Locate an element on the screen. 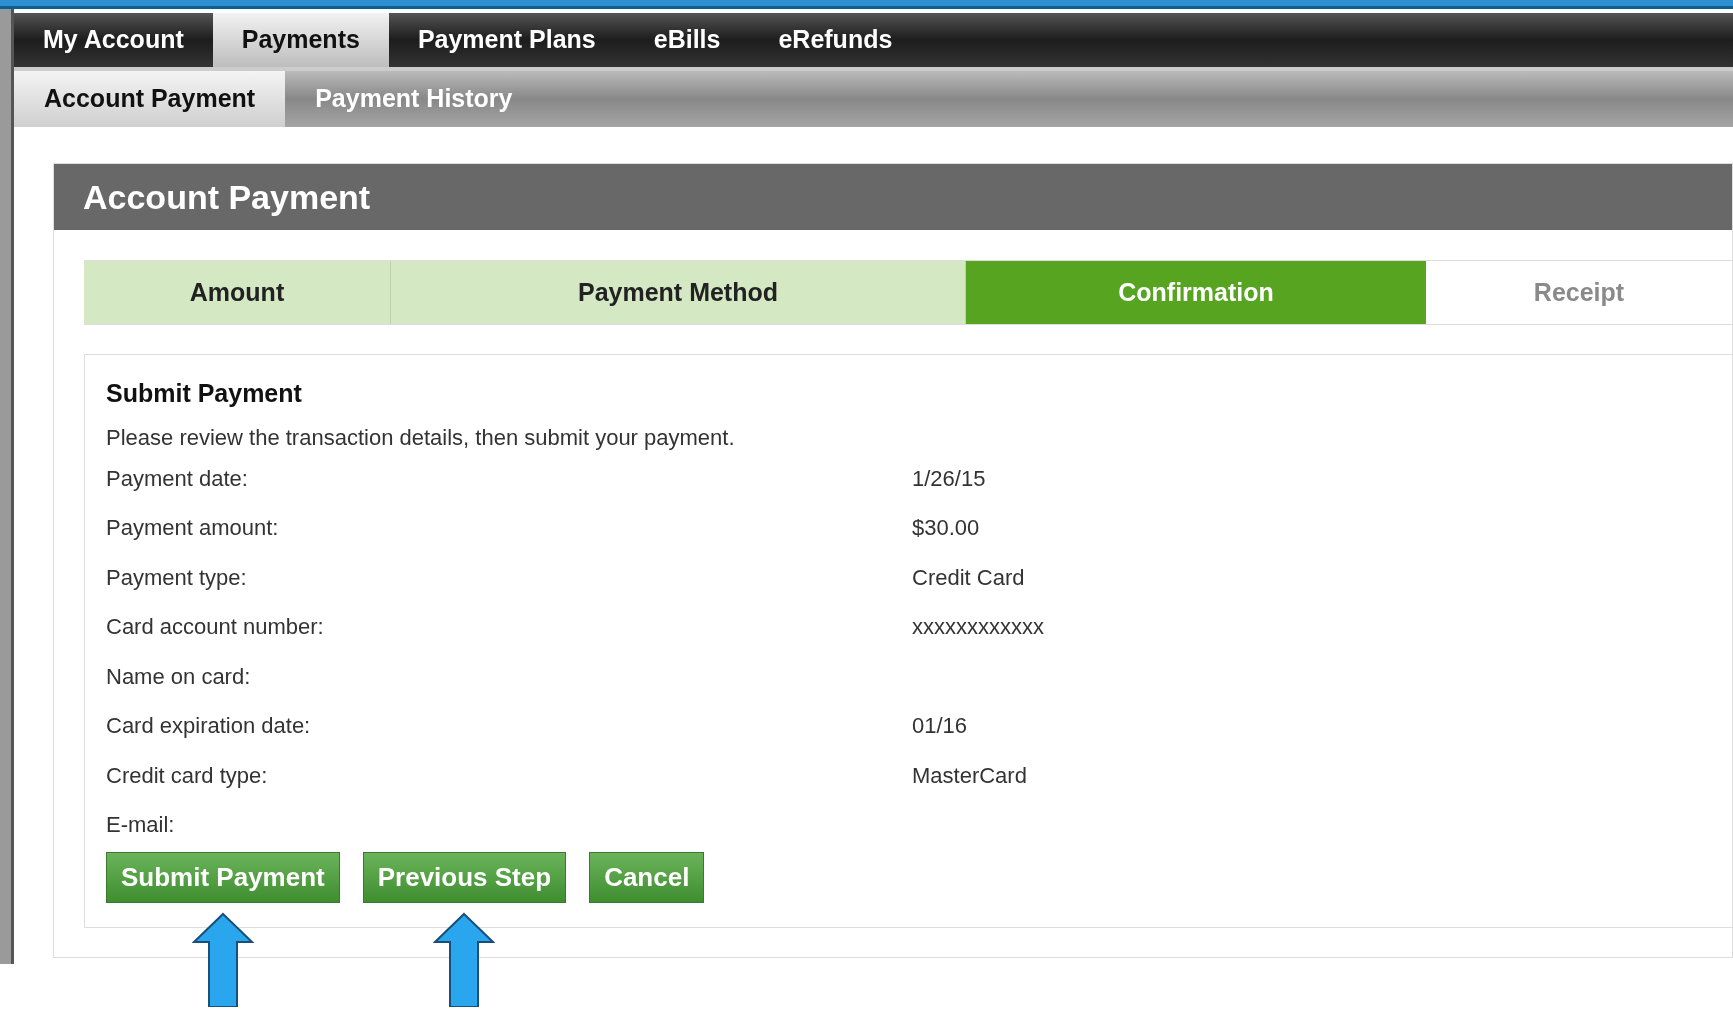 The image size is (1733, 1012). detail-value: $30.00 is located at coordinates (946, 528).